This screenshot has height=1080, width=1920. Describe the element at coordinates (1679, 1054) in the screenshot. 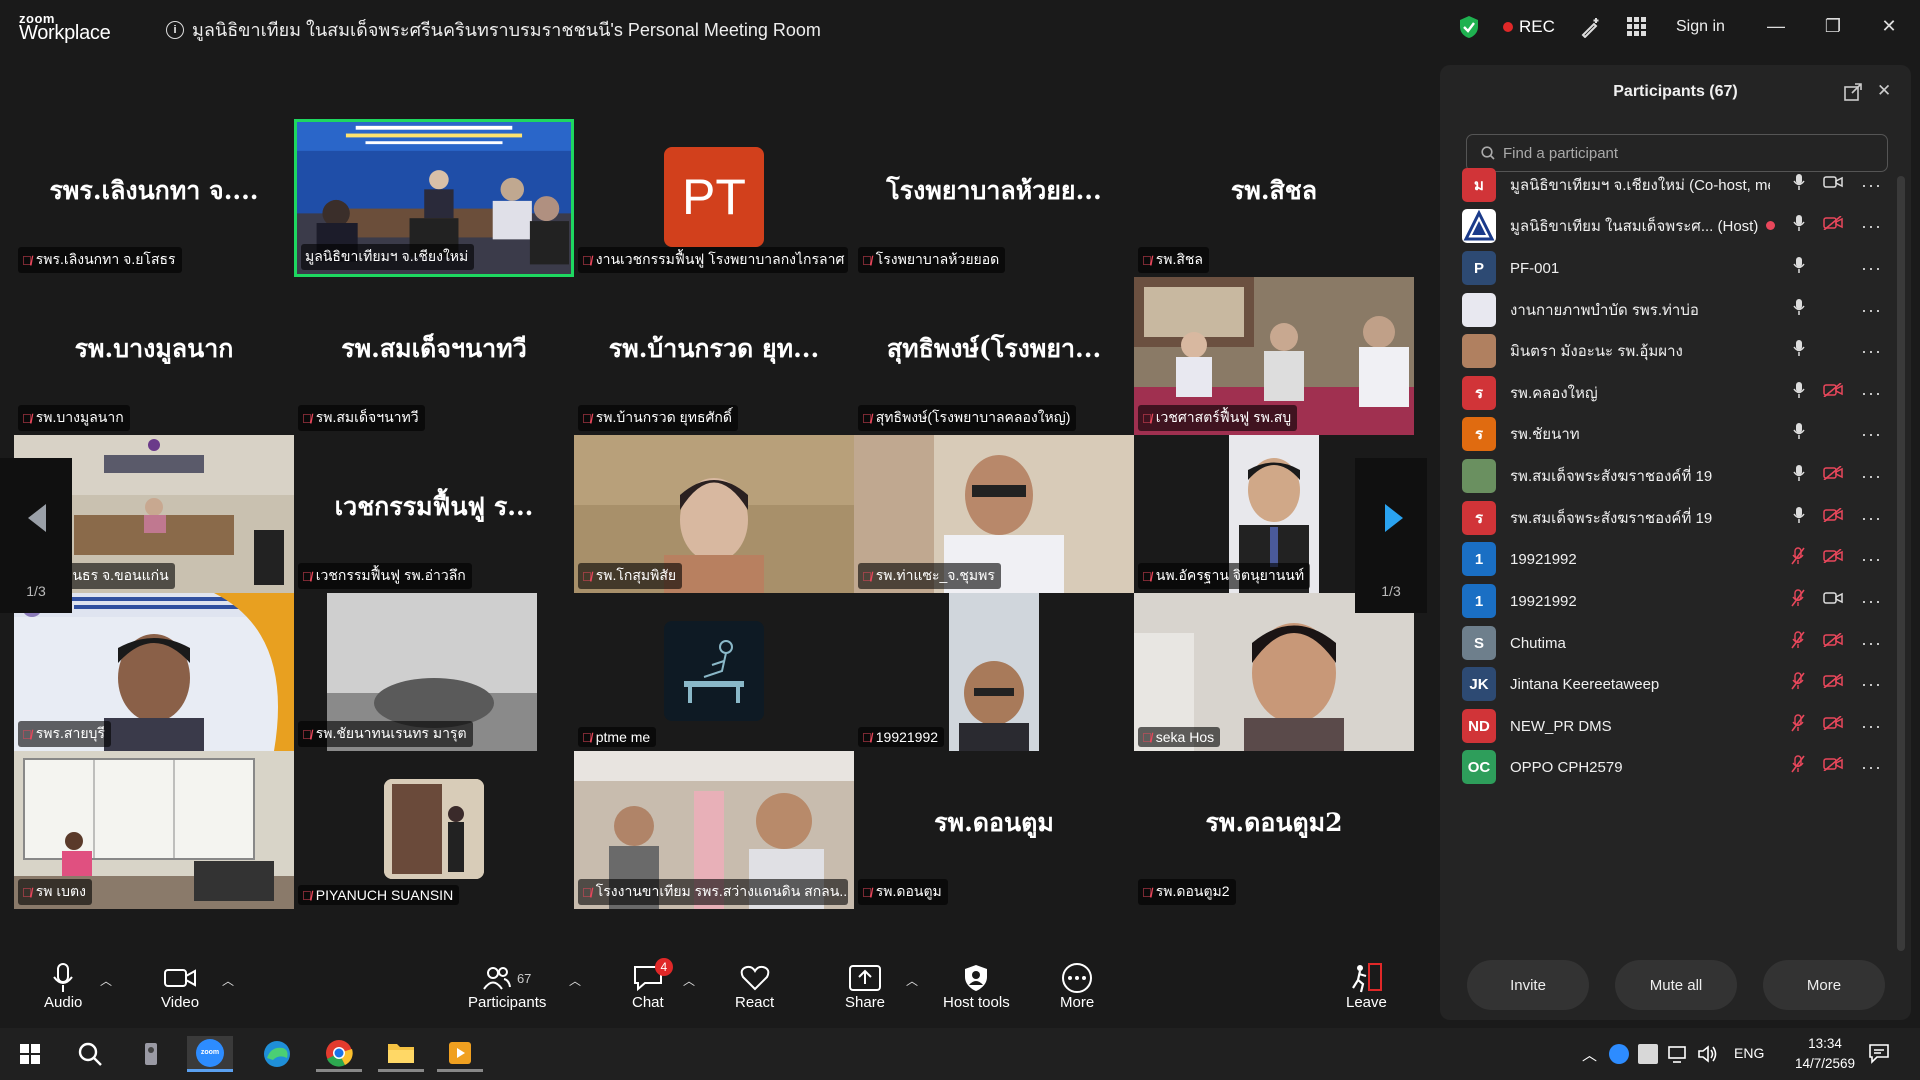

I see `network-icon` at that location.